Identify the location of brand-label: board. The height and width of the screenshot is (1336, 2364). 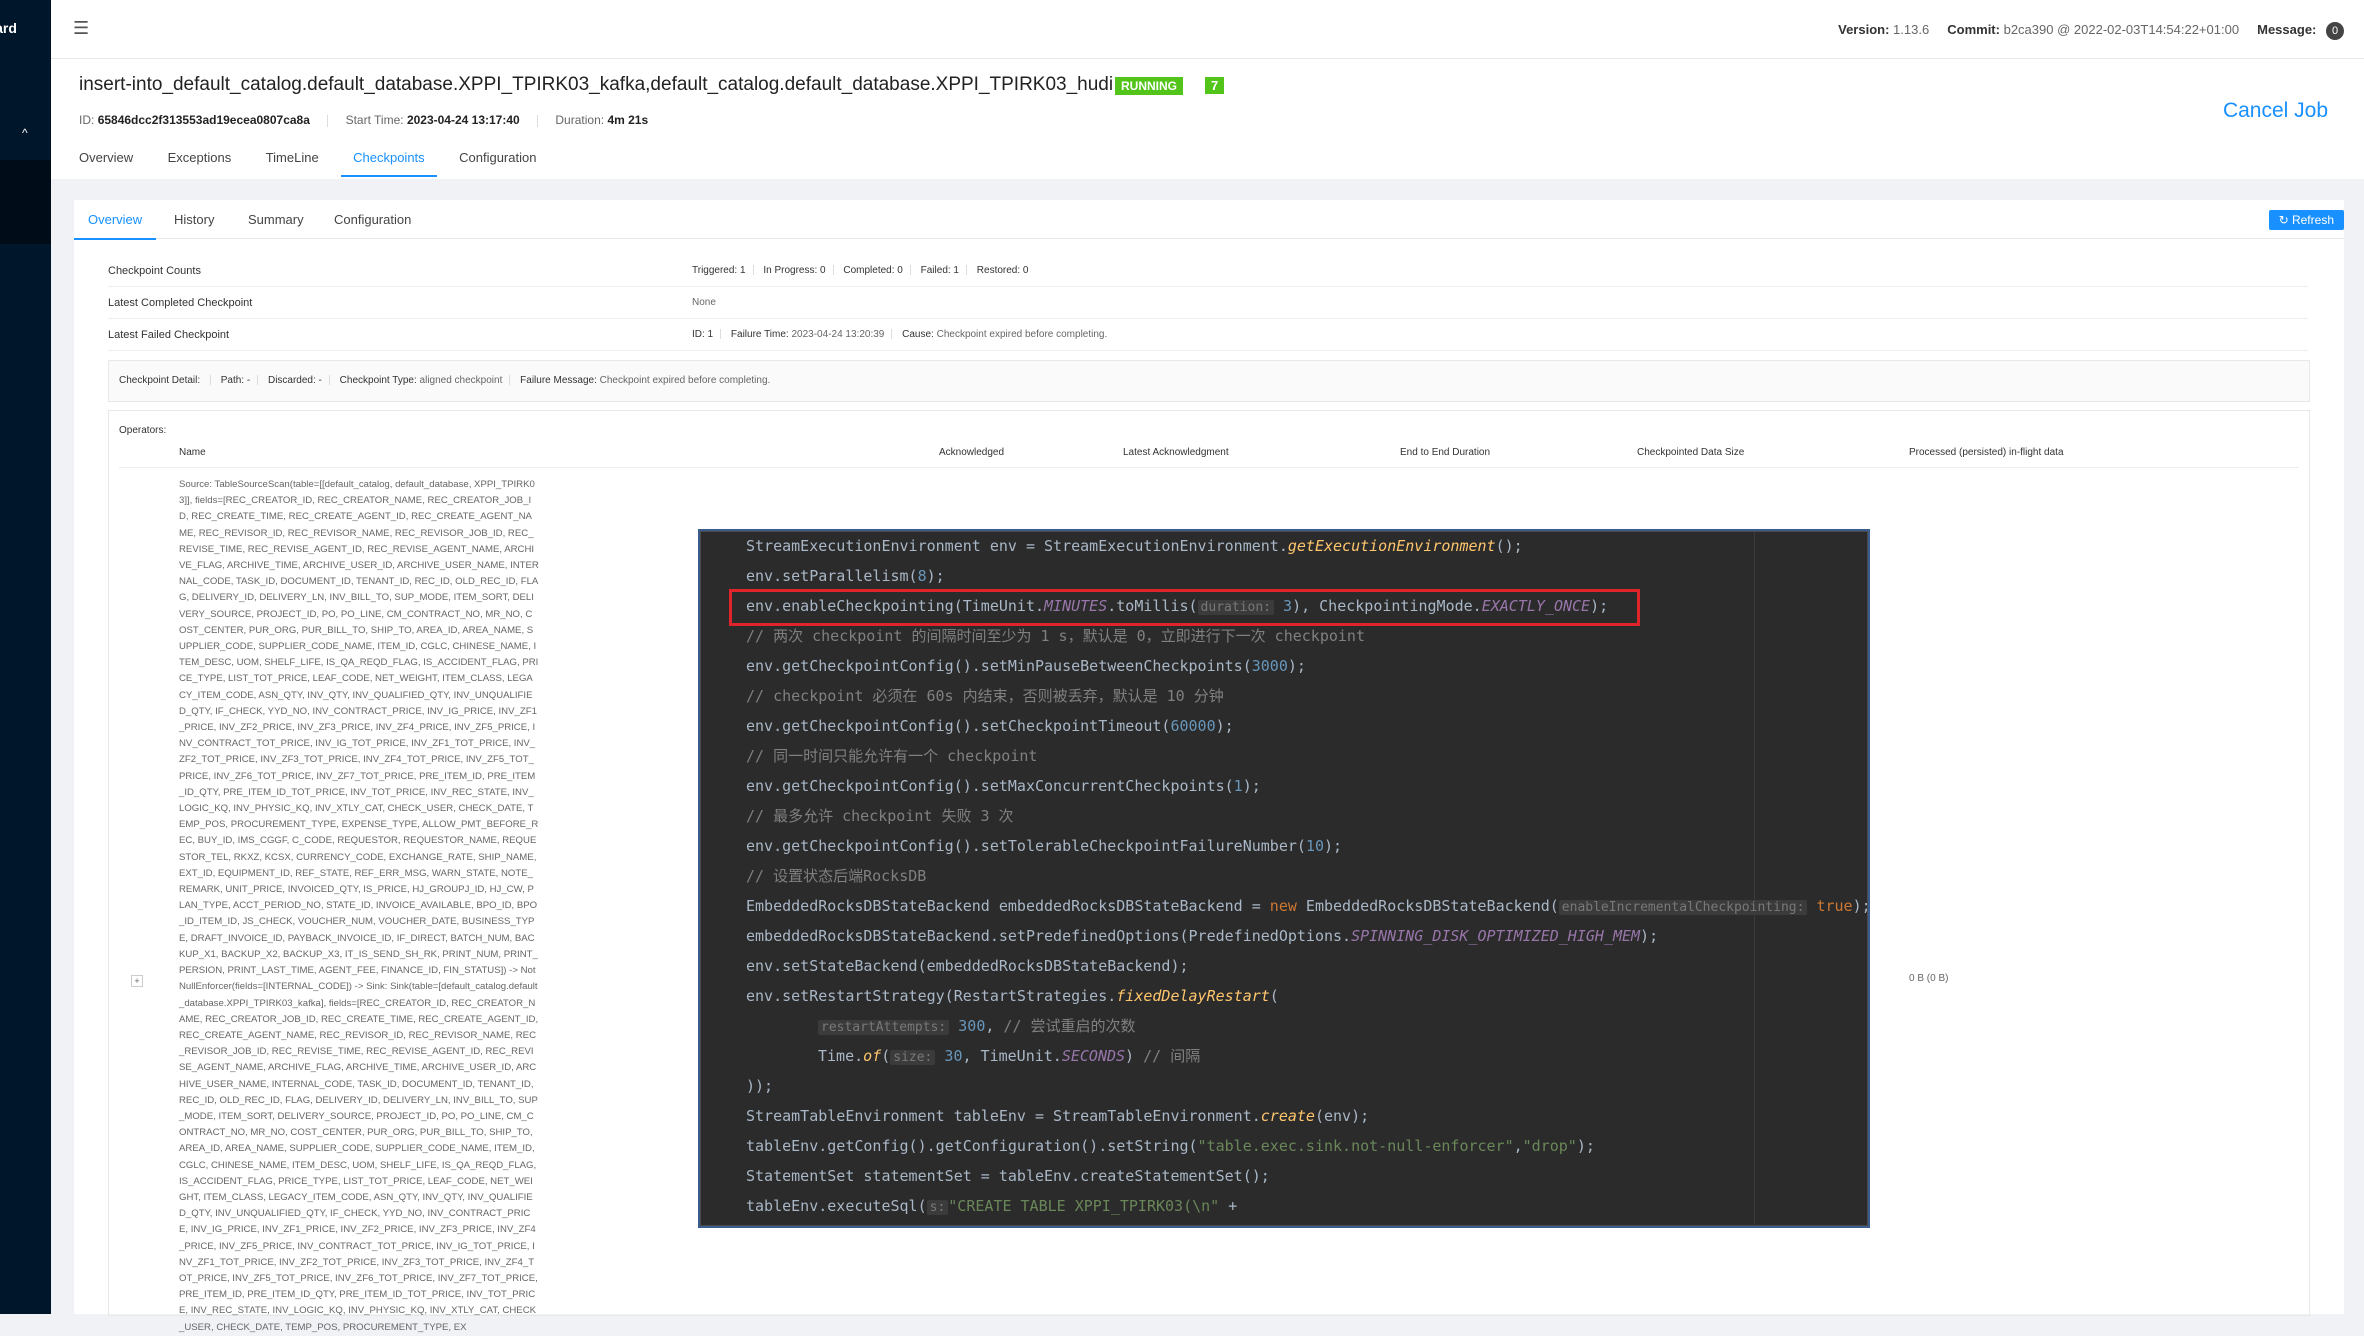
(8, 28).